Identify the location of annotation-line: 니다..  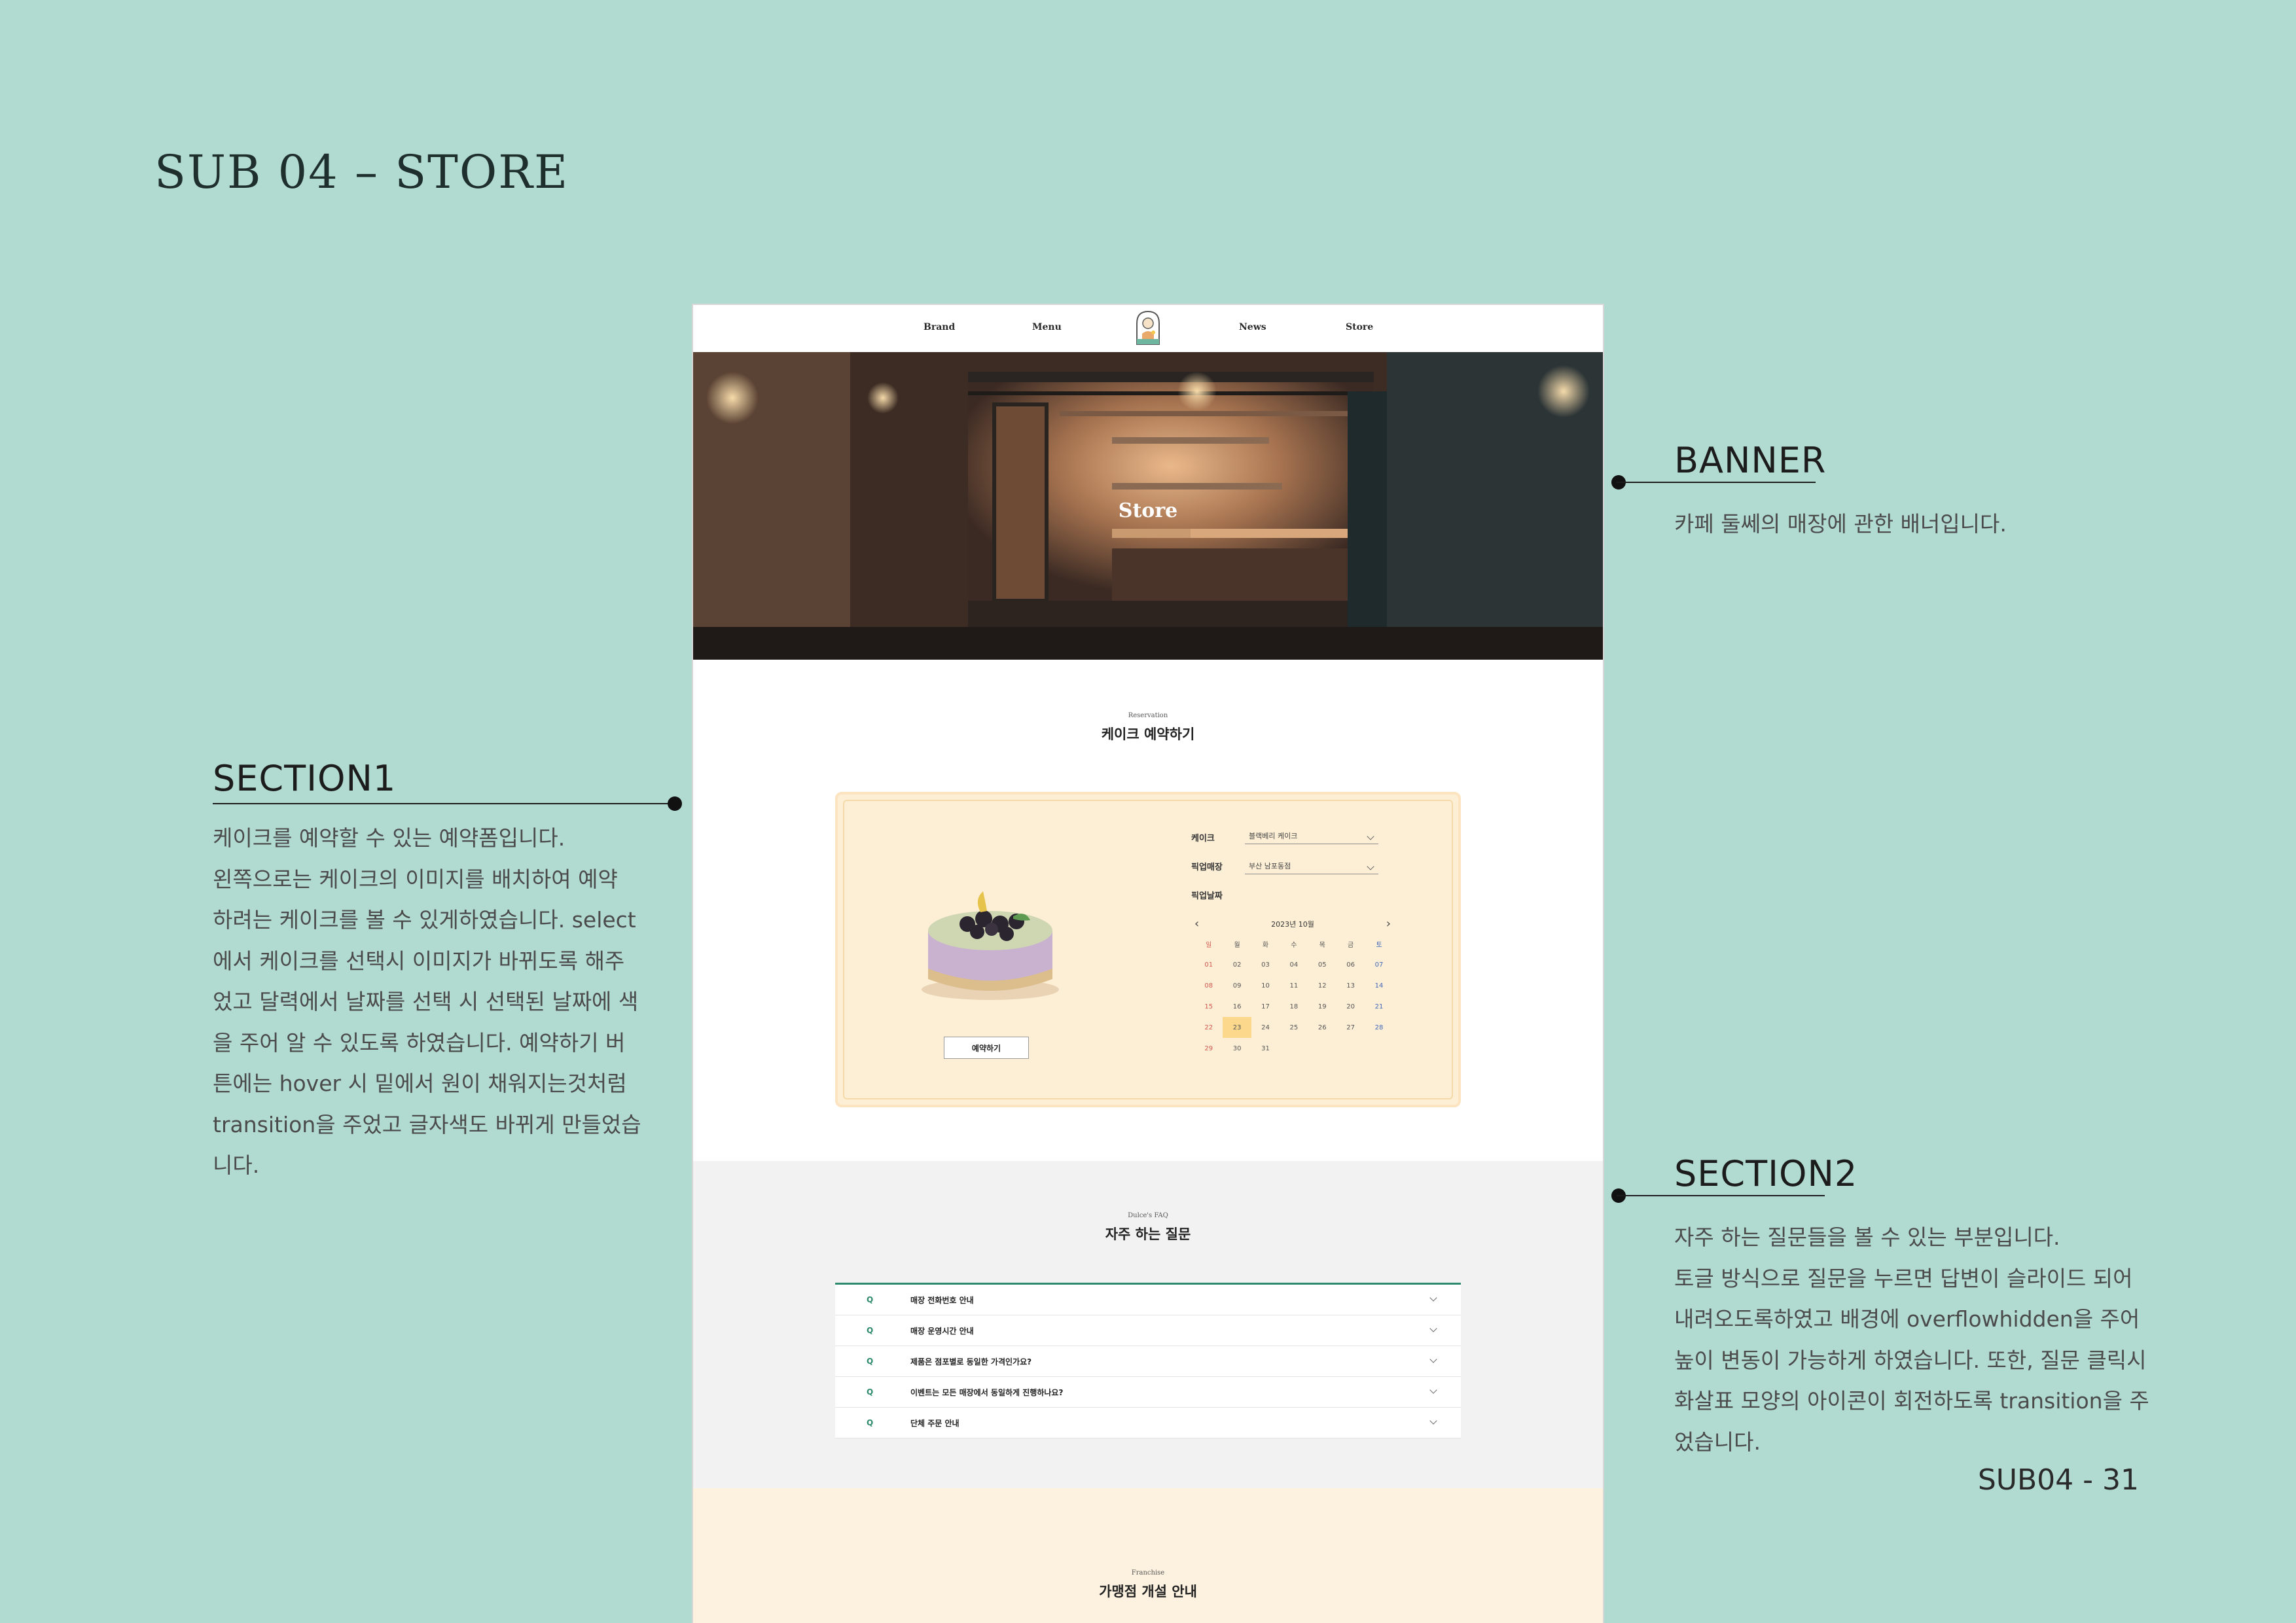
(236, 1165).